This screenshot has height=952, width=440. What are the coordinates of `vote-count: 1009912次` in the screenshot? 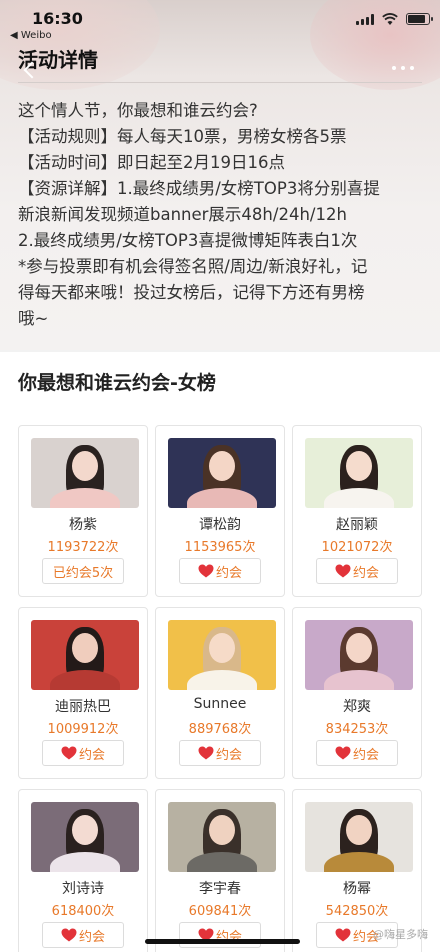 It's located at (83, 729).